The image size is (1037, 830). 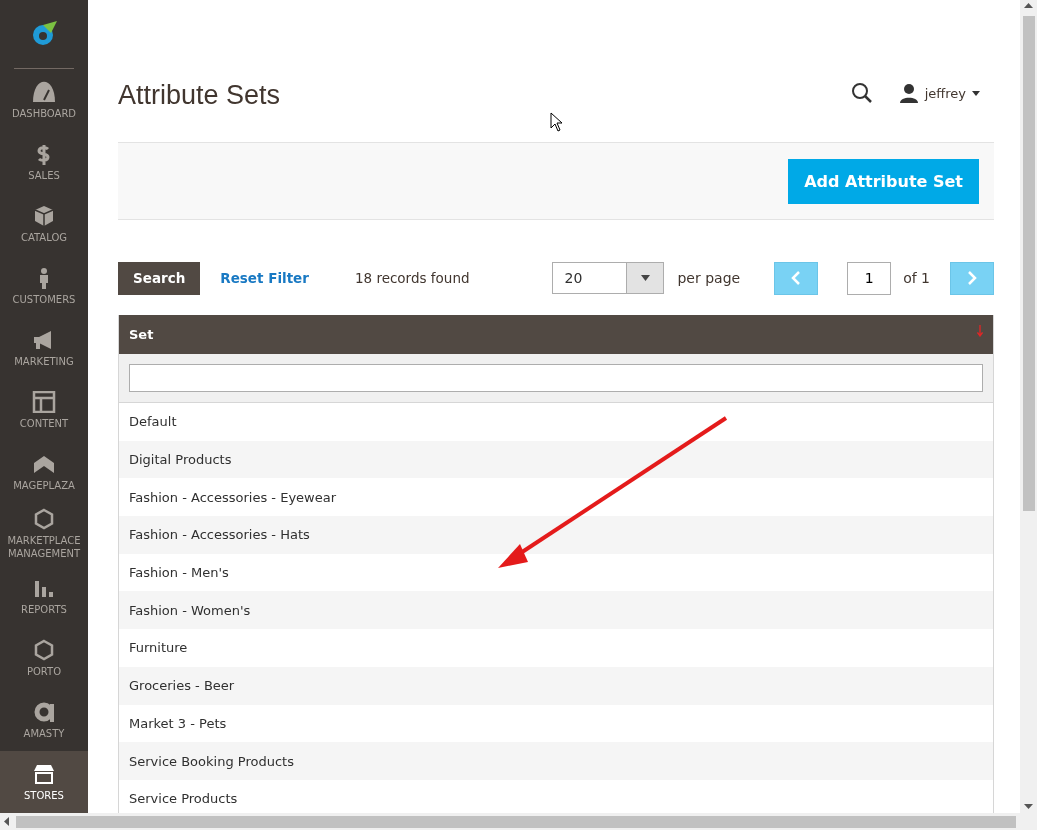 What do you see at coordinates (796, 278) in the screenshot?
I see `chevron-left-icon` at bounding box center [796, 278].